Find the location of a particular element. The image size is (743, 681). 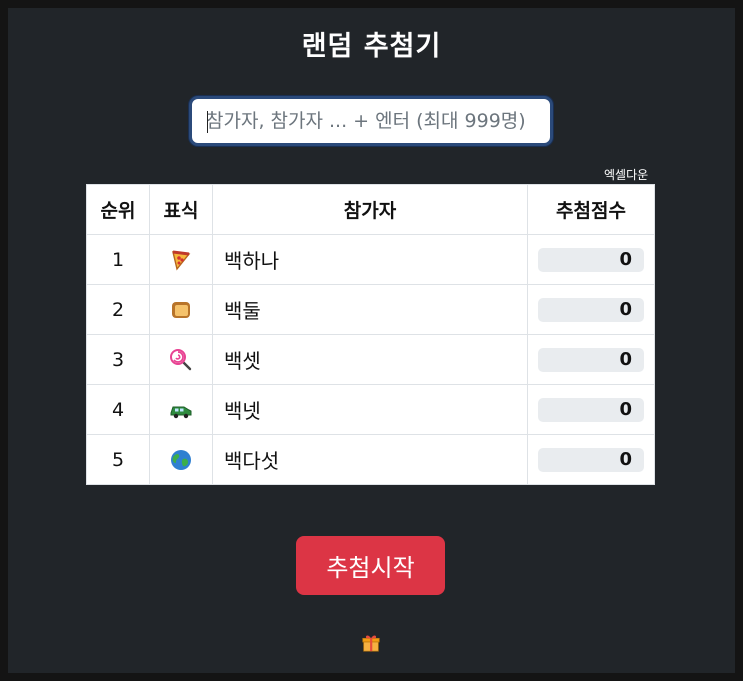

rank-cell: 2 is located at coordinates (118, 309).